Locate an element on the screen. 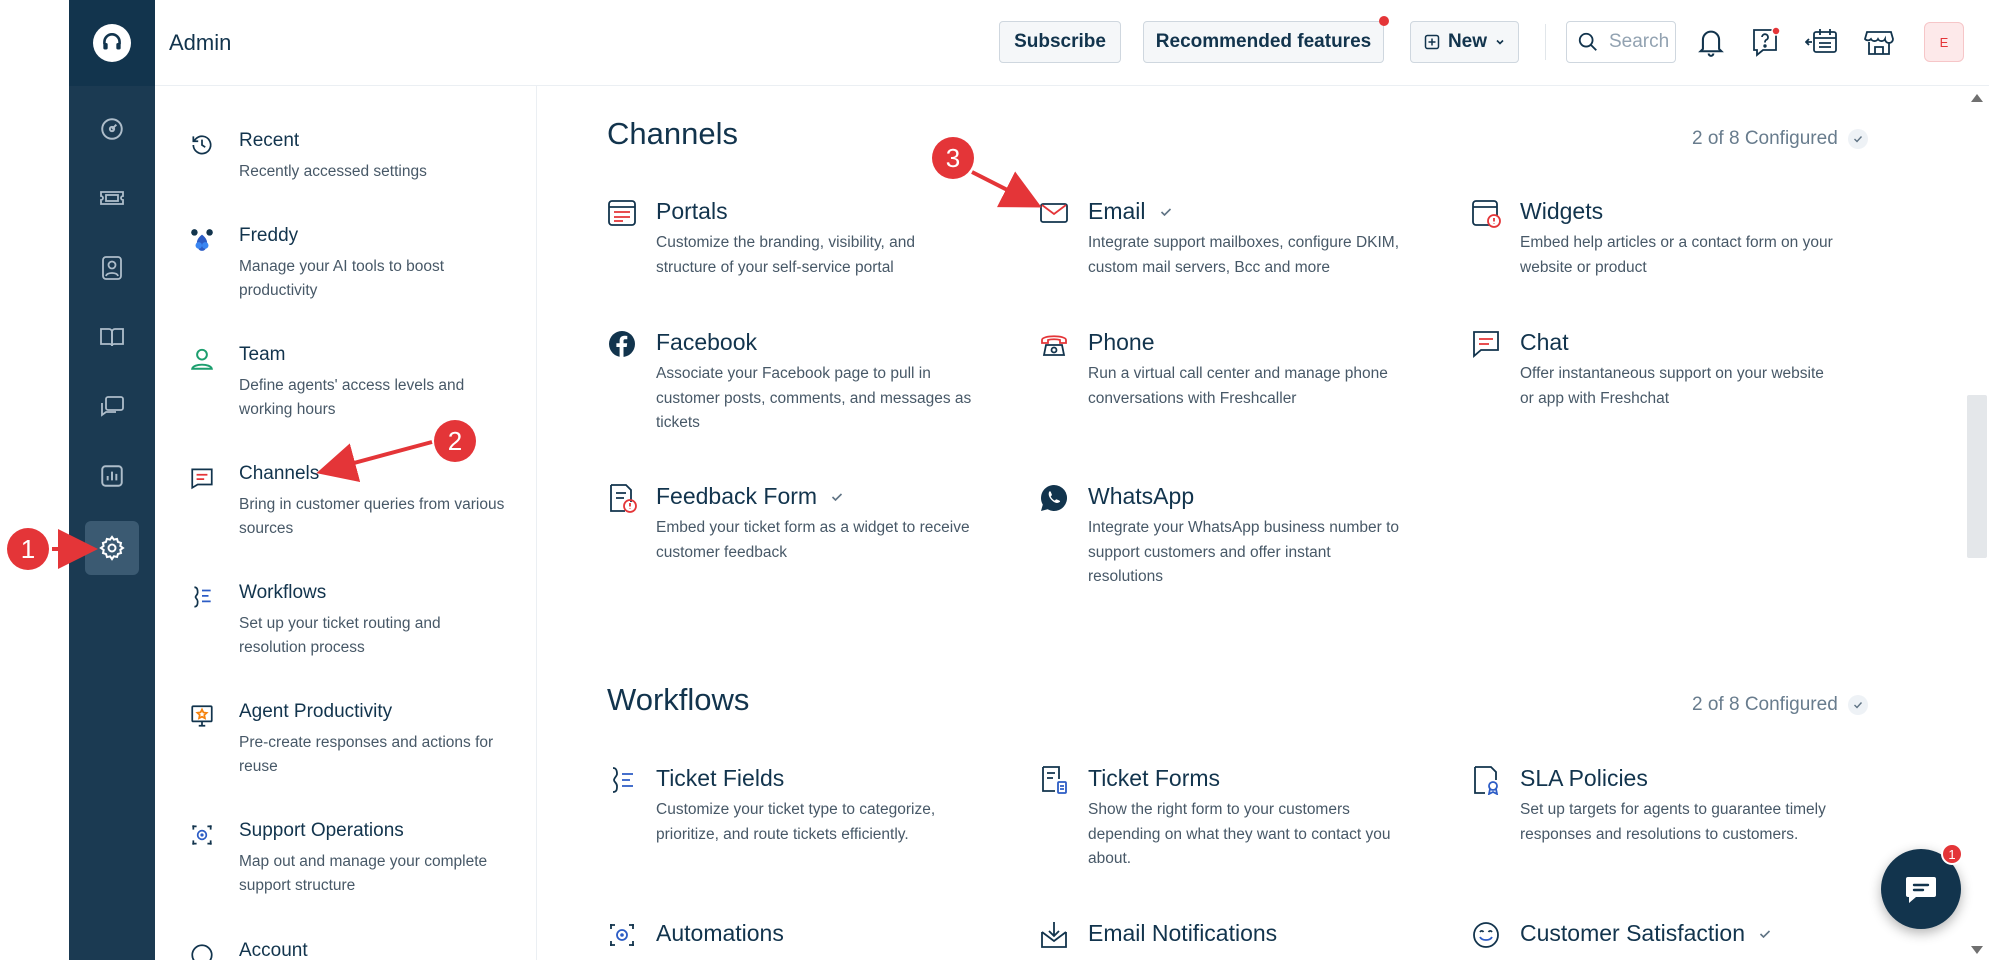  ticket-fields-icon is located at coordinates (622, 780).